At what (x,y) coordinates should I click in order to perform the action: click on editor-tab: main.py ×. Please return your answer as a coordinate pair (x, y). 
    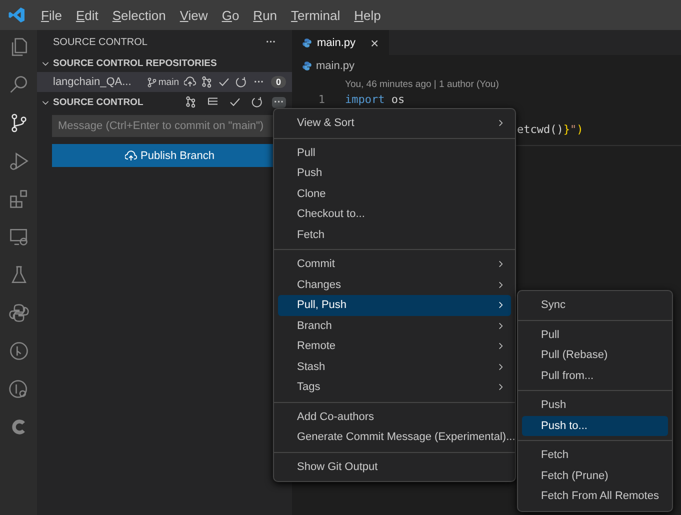
    Looking at the image, I should click on (340, 42).